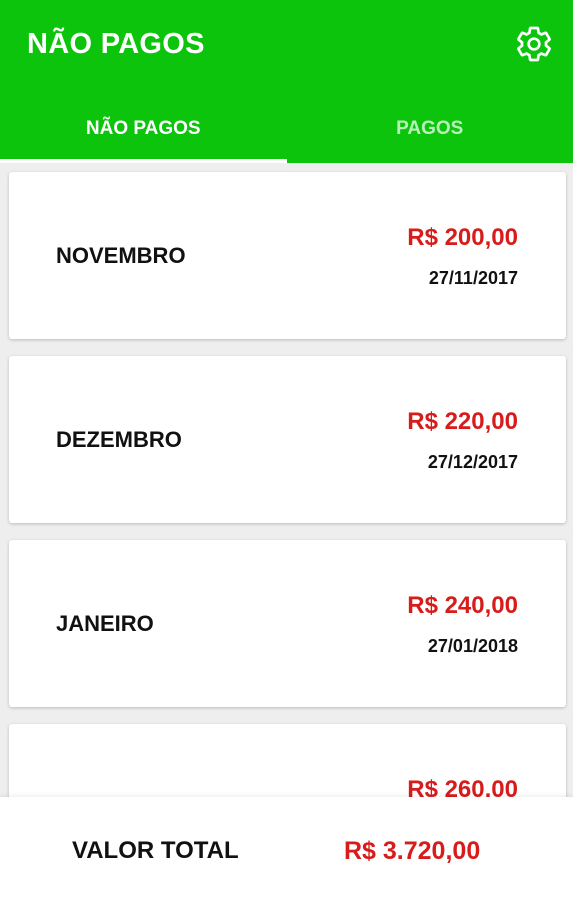  What do you see at coordinates (116, 44) in the screenshot?
I see `page-title: NÃO PAGOS` at bounding box center [116, 44].